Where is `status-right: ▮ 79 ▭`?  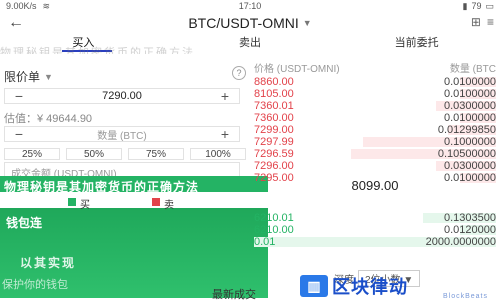
status-right: ▮ 79 ▭ is located at coordinates (478, 6).